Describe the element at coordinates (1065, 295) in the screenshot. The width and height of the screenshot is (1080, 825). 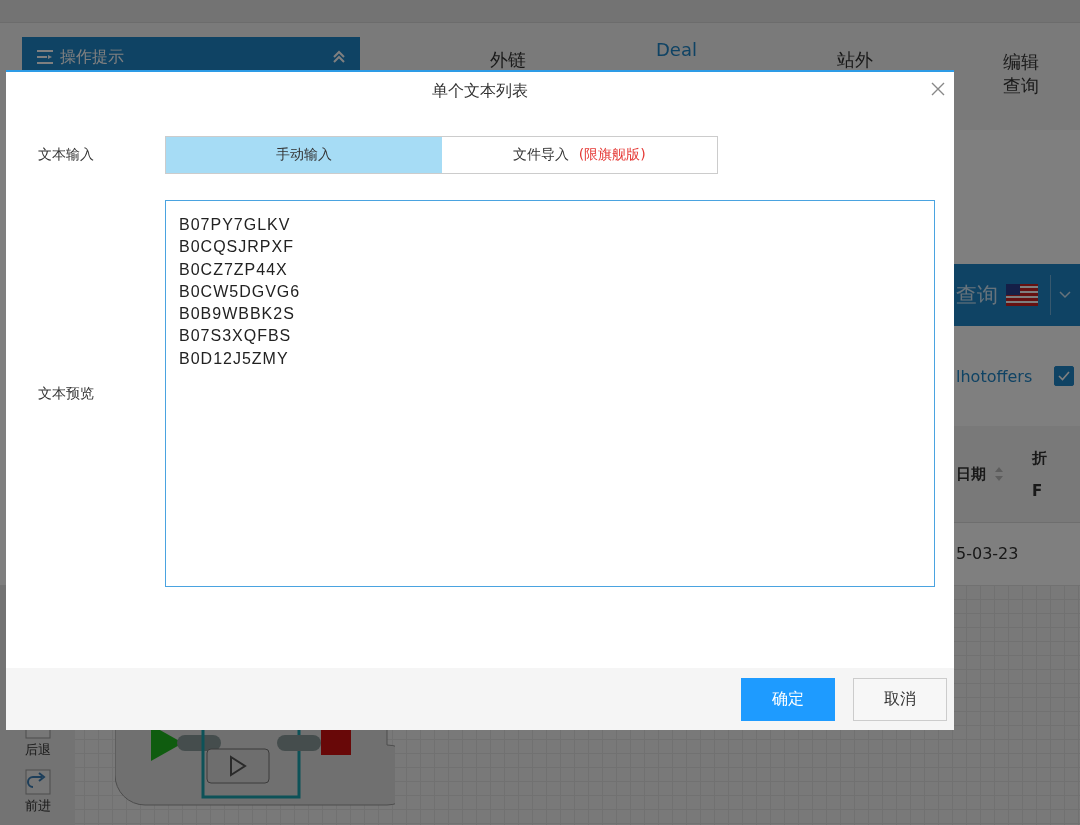
I see `chevron-down-icon` at that location.